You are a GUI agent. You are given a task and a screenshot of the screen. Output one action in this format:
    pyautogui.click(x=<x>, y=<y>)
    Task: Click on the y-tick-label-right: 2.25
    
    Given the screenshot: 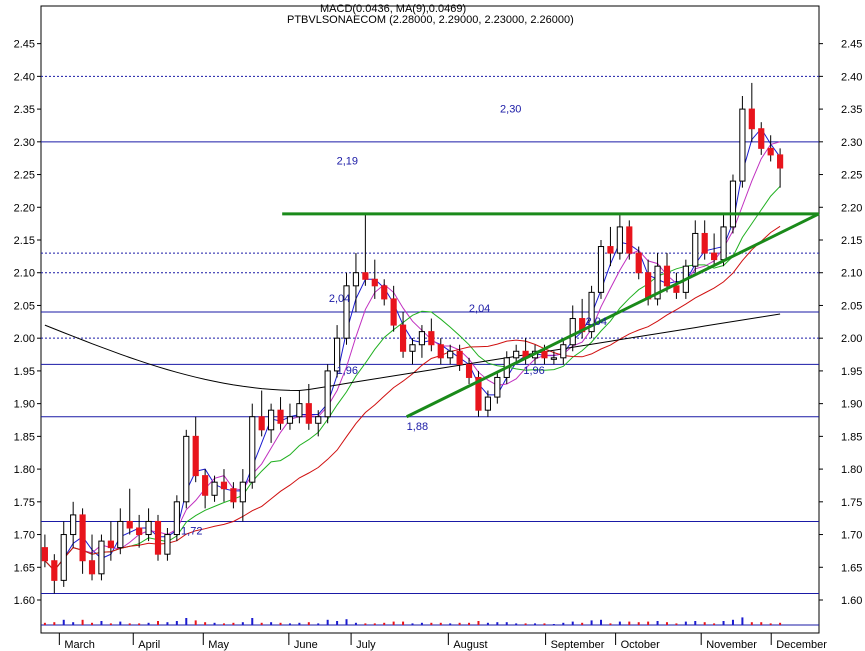 What is the action you would take?
    pyautogui.click(x=851, y=176)
    